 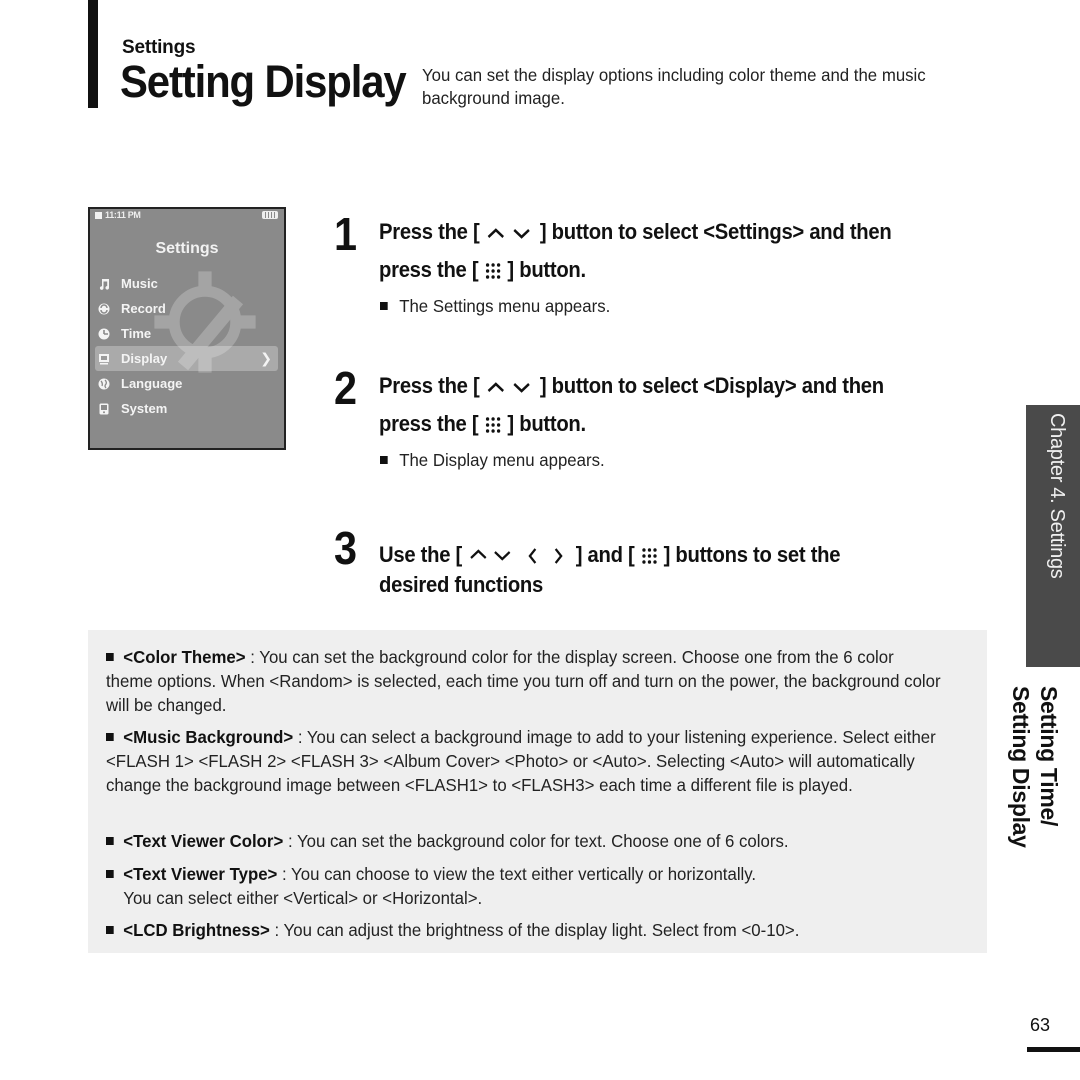 I want to click on step-note: The Display menu appears., so click(x=492, y=460).